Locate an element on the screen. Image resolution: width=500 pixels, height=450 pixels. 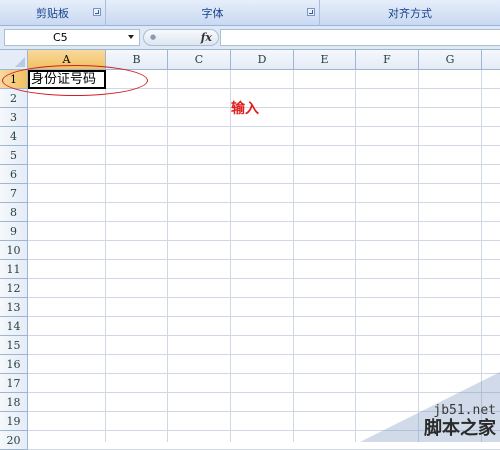
row-header-11: 11 is located at coordinates (14, 269).